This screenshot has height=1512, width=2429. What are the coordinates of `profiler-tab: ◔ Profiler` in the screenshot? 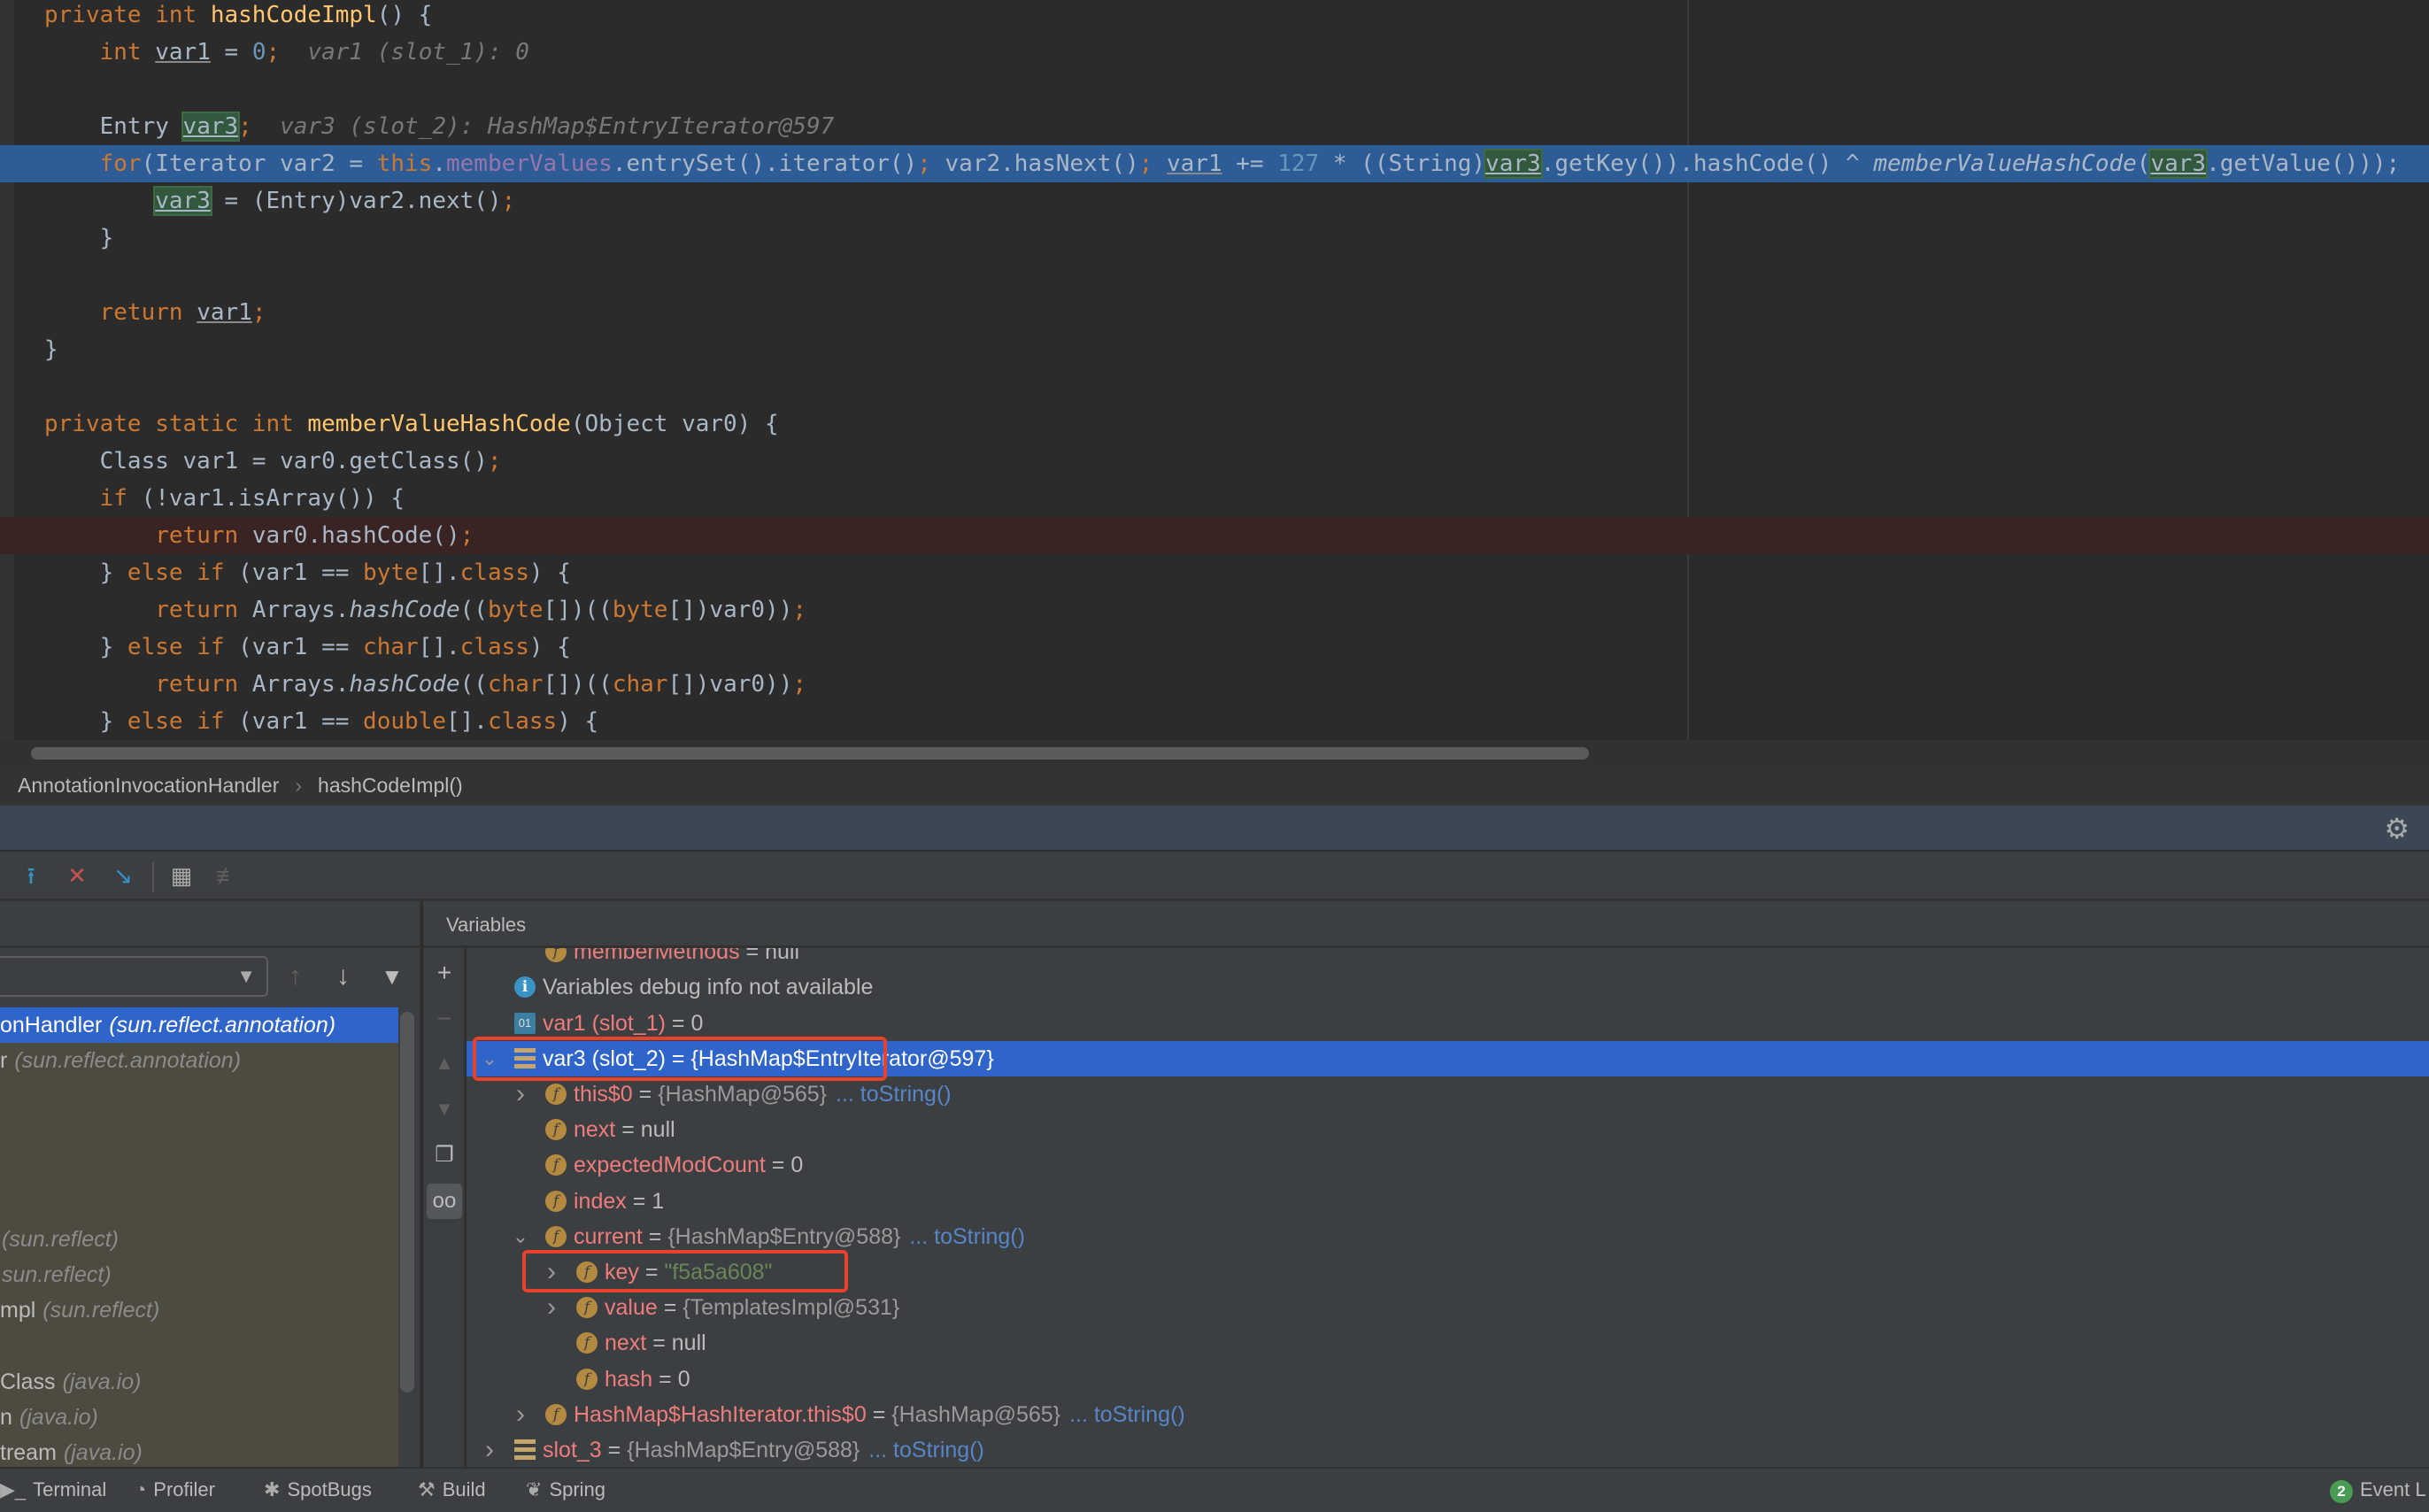 It's located at (175, 1490).